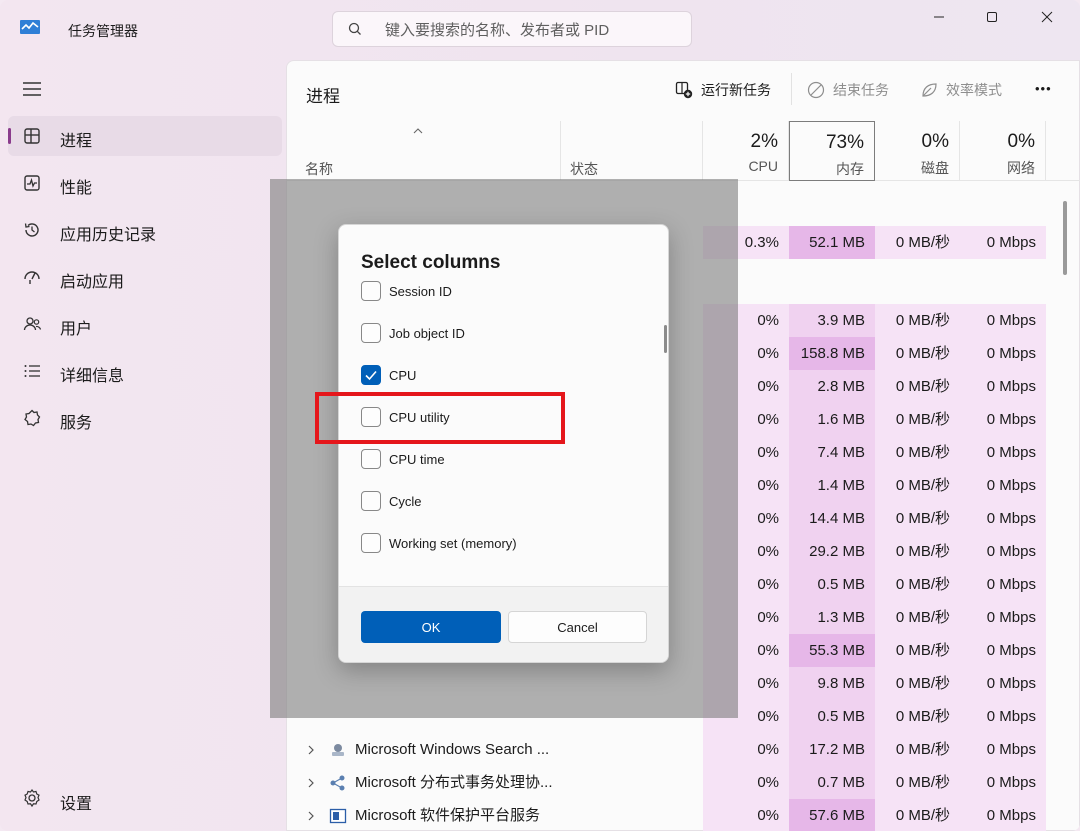  I want to click on cancel-button: Cancel, so click(577, 627).